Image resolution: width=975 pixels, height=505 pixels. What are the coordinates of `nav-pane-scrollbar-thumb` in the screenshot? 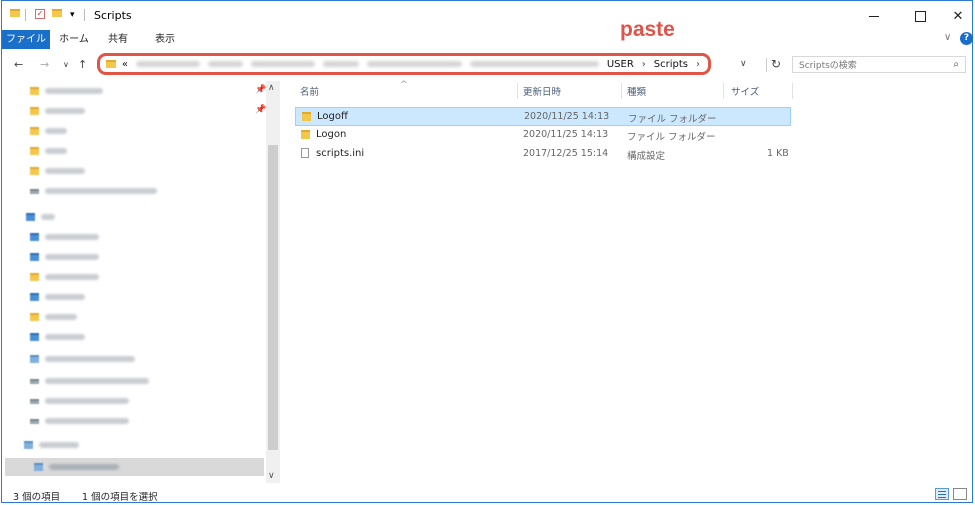 It's located at (273, 297).